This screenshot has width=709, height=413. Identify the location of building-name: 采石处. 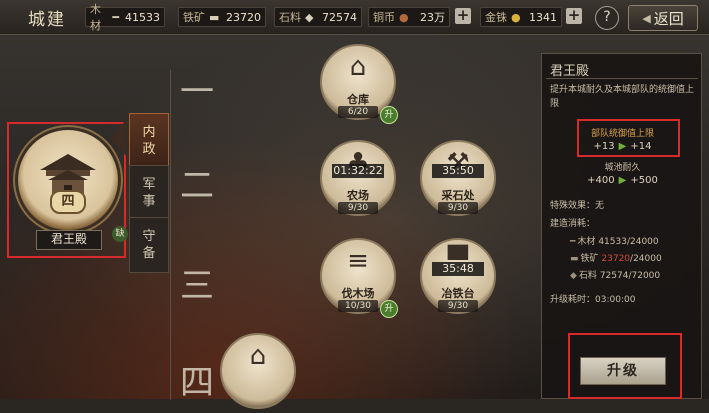
(458, 195).